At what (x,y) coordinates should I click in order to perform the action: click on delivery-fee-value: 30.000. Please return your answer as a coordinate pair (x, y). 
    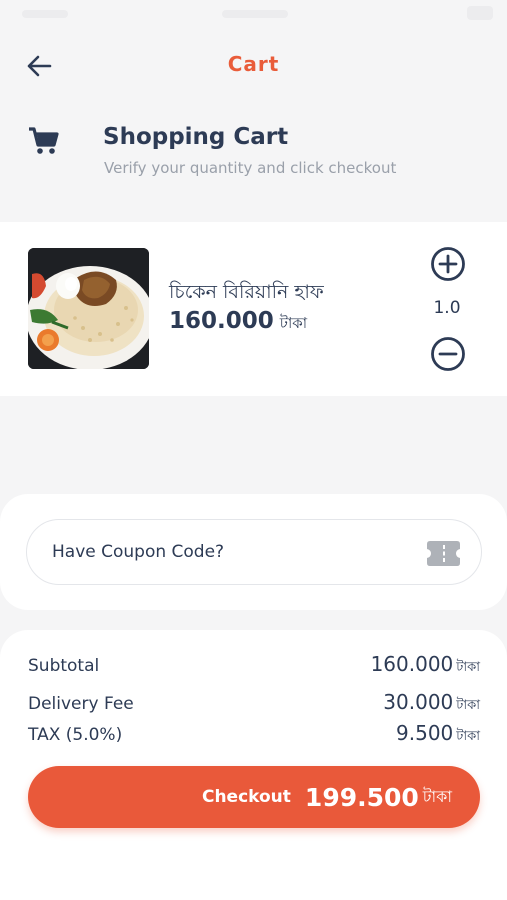
    Looking at the image, I should click on (418, 702).